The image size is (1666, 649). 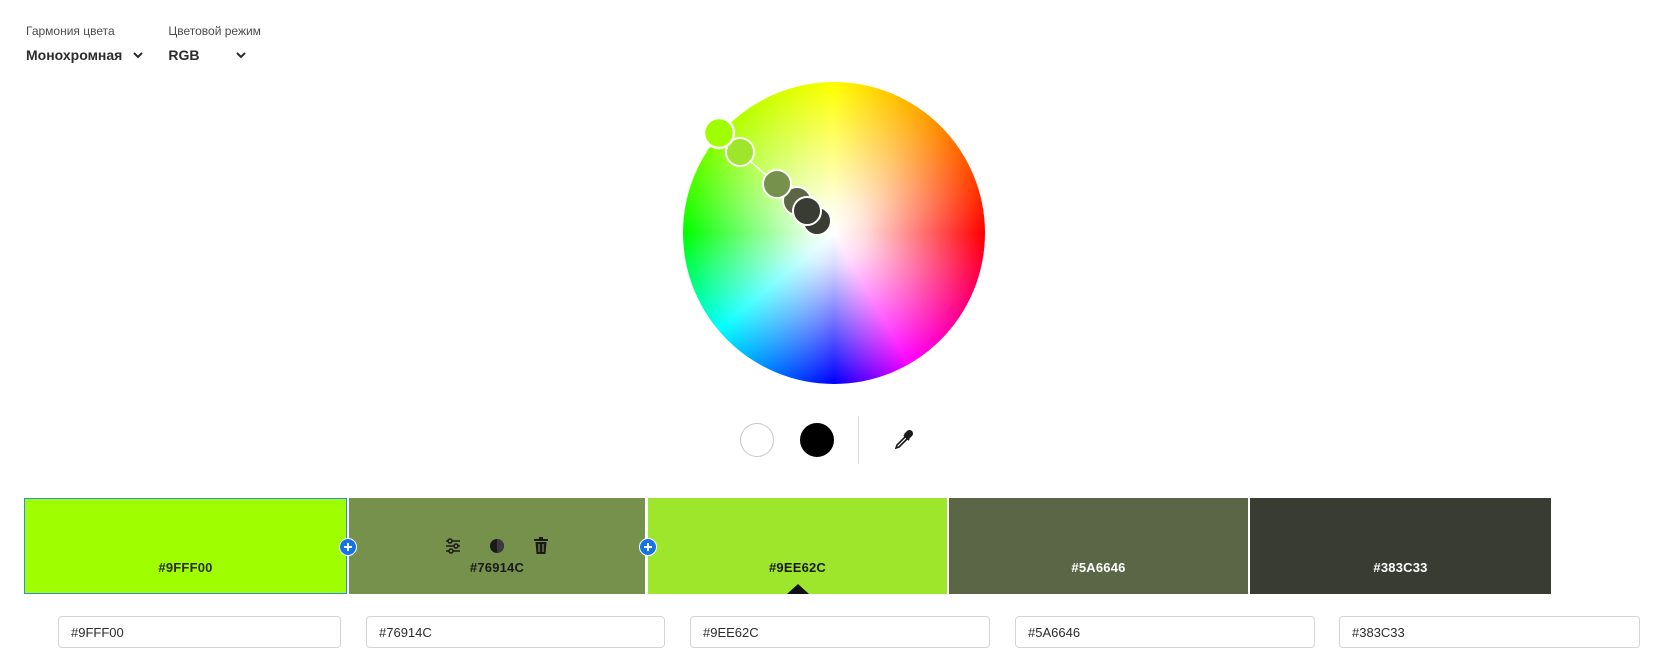 I want to click on swatch-2: #76914C, so click(x=497, y=546).